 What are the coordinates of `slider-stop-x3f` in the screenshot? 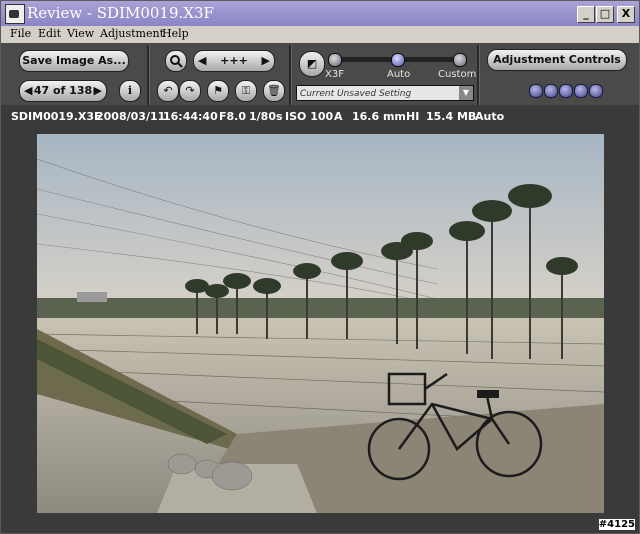 It's located at (335, 60).